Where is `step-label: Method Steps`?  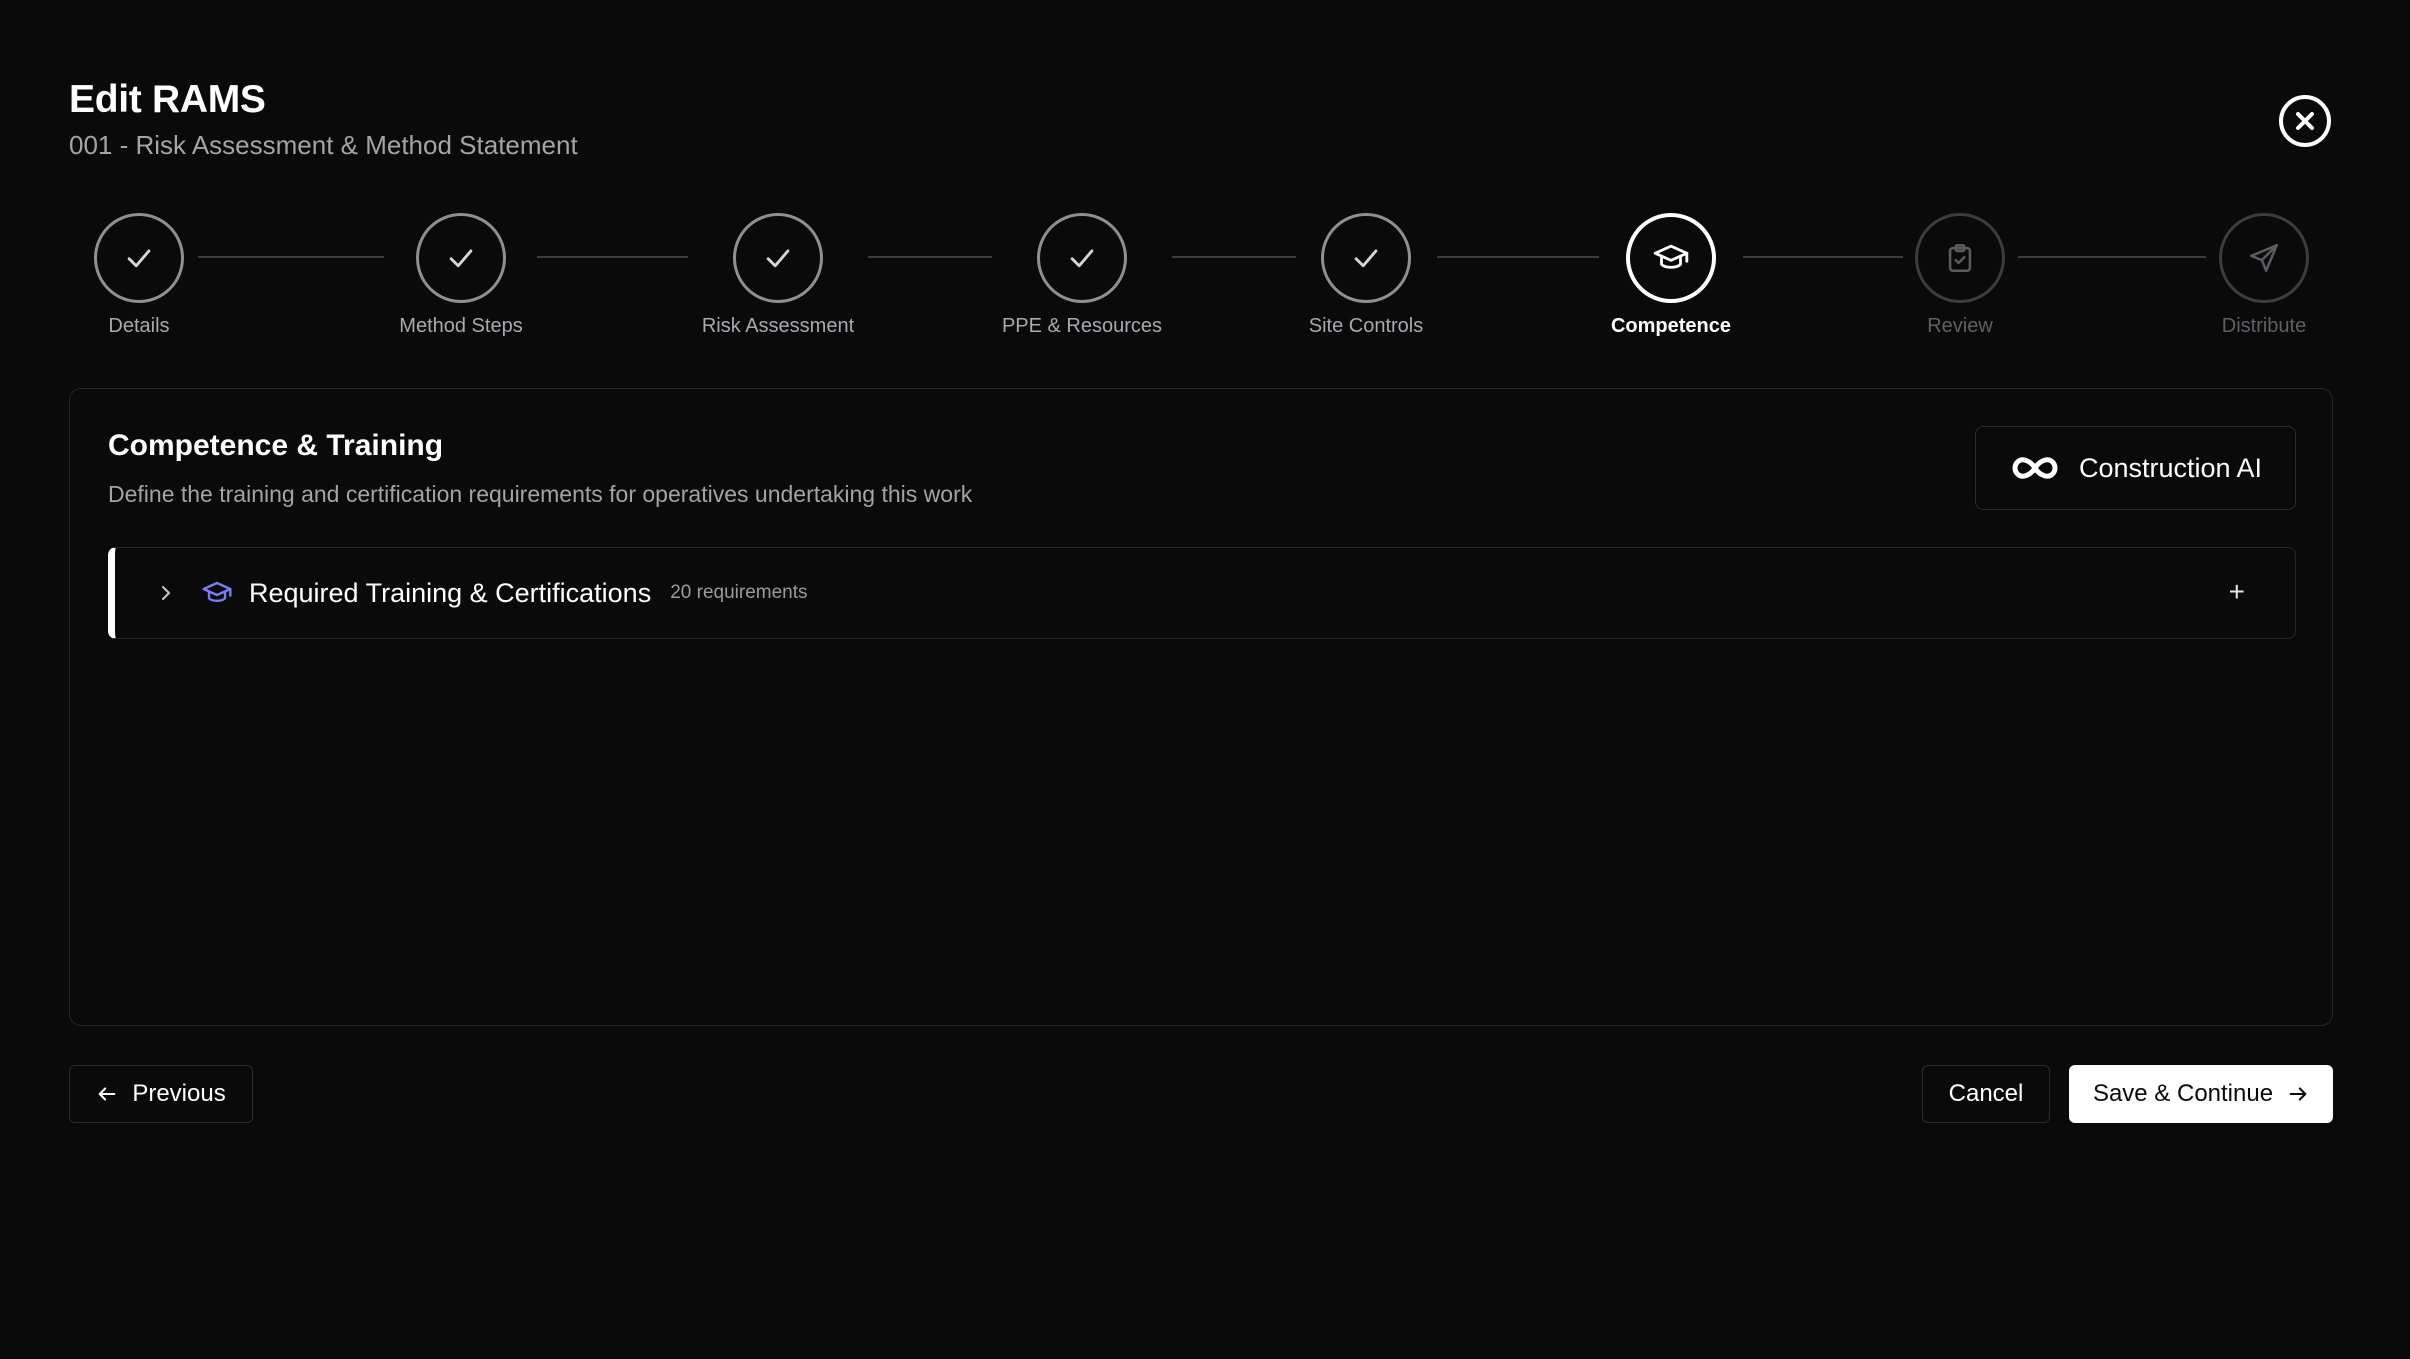 step-label: Method Steps is located at coordinates (461, 326).